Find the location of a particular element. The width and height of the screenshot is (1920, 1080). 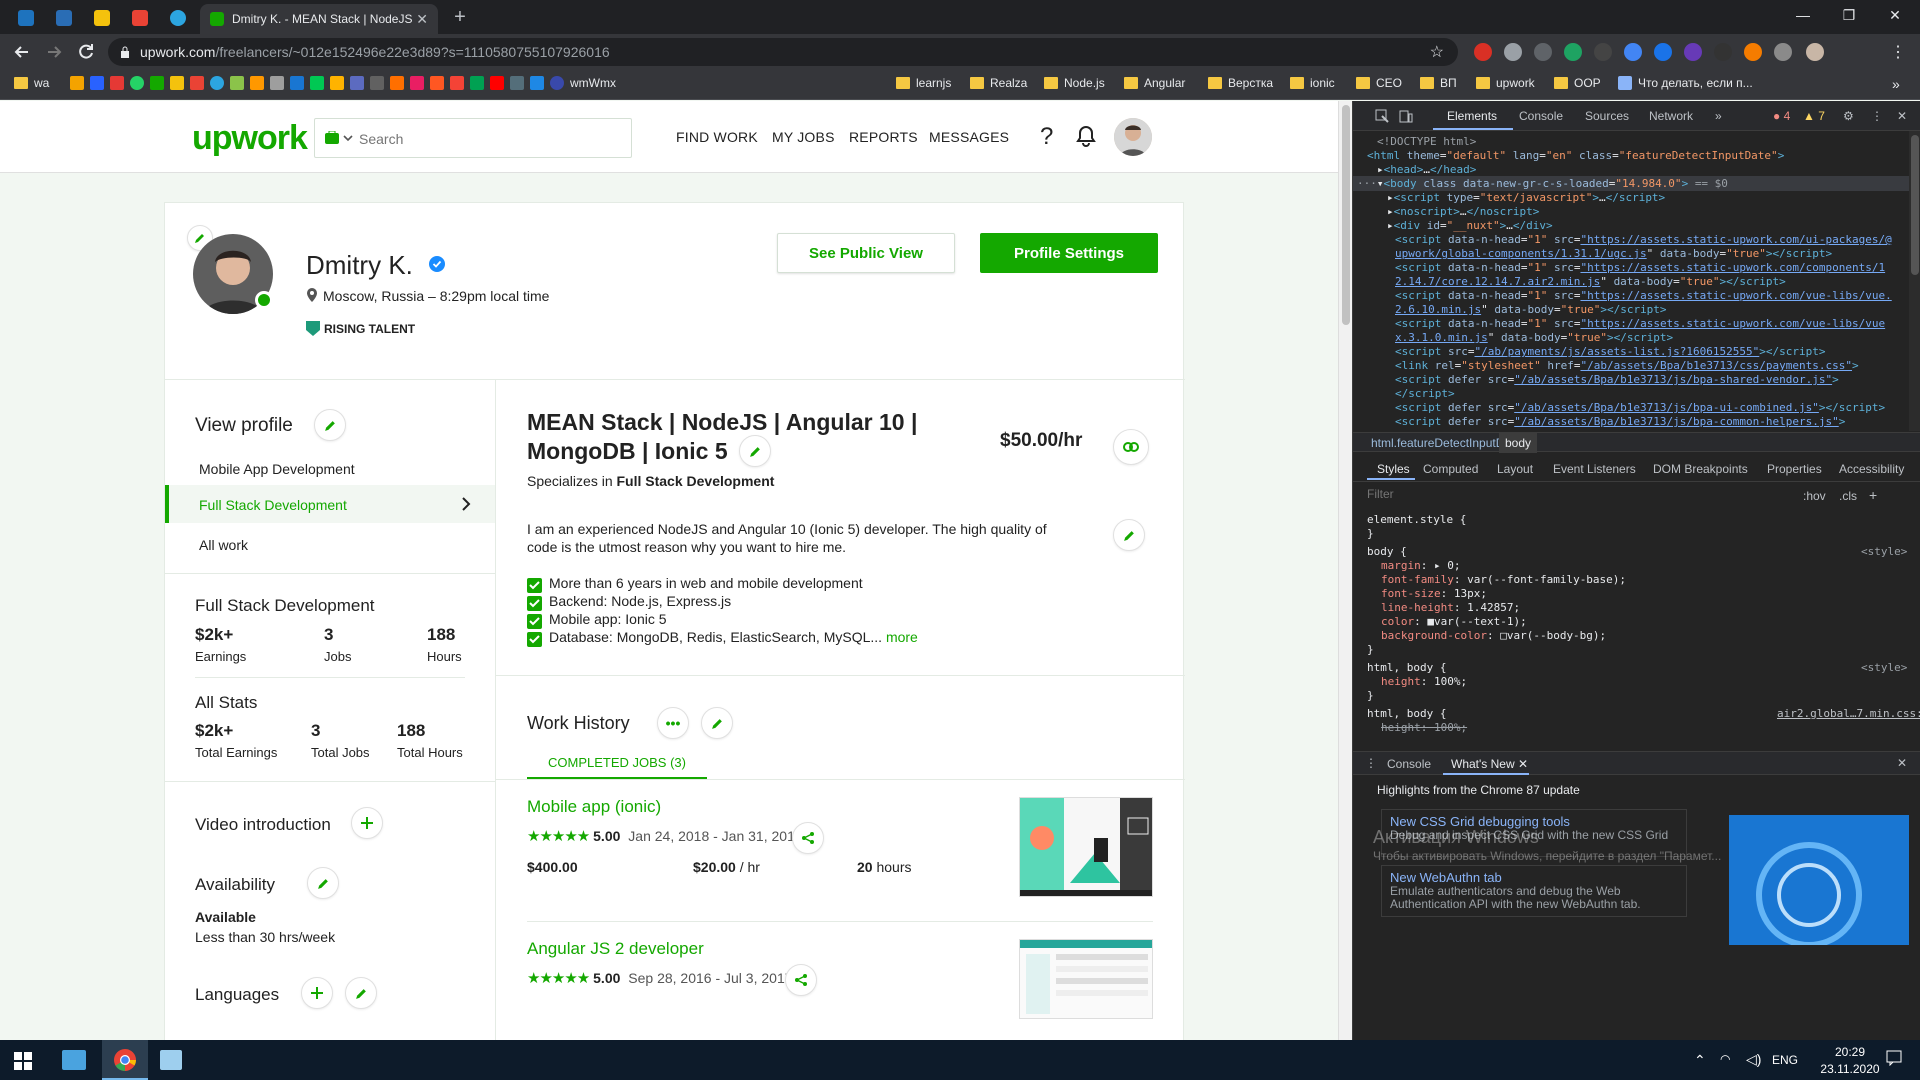

job-title-link: Angular JS 2 developer is located at coordinates (615, 949).